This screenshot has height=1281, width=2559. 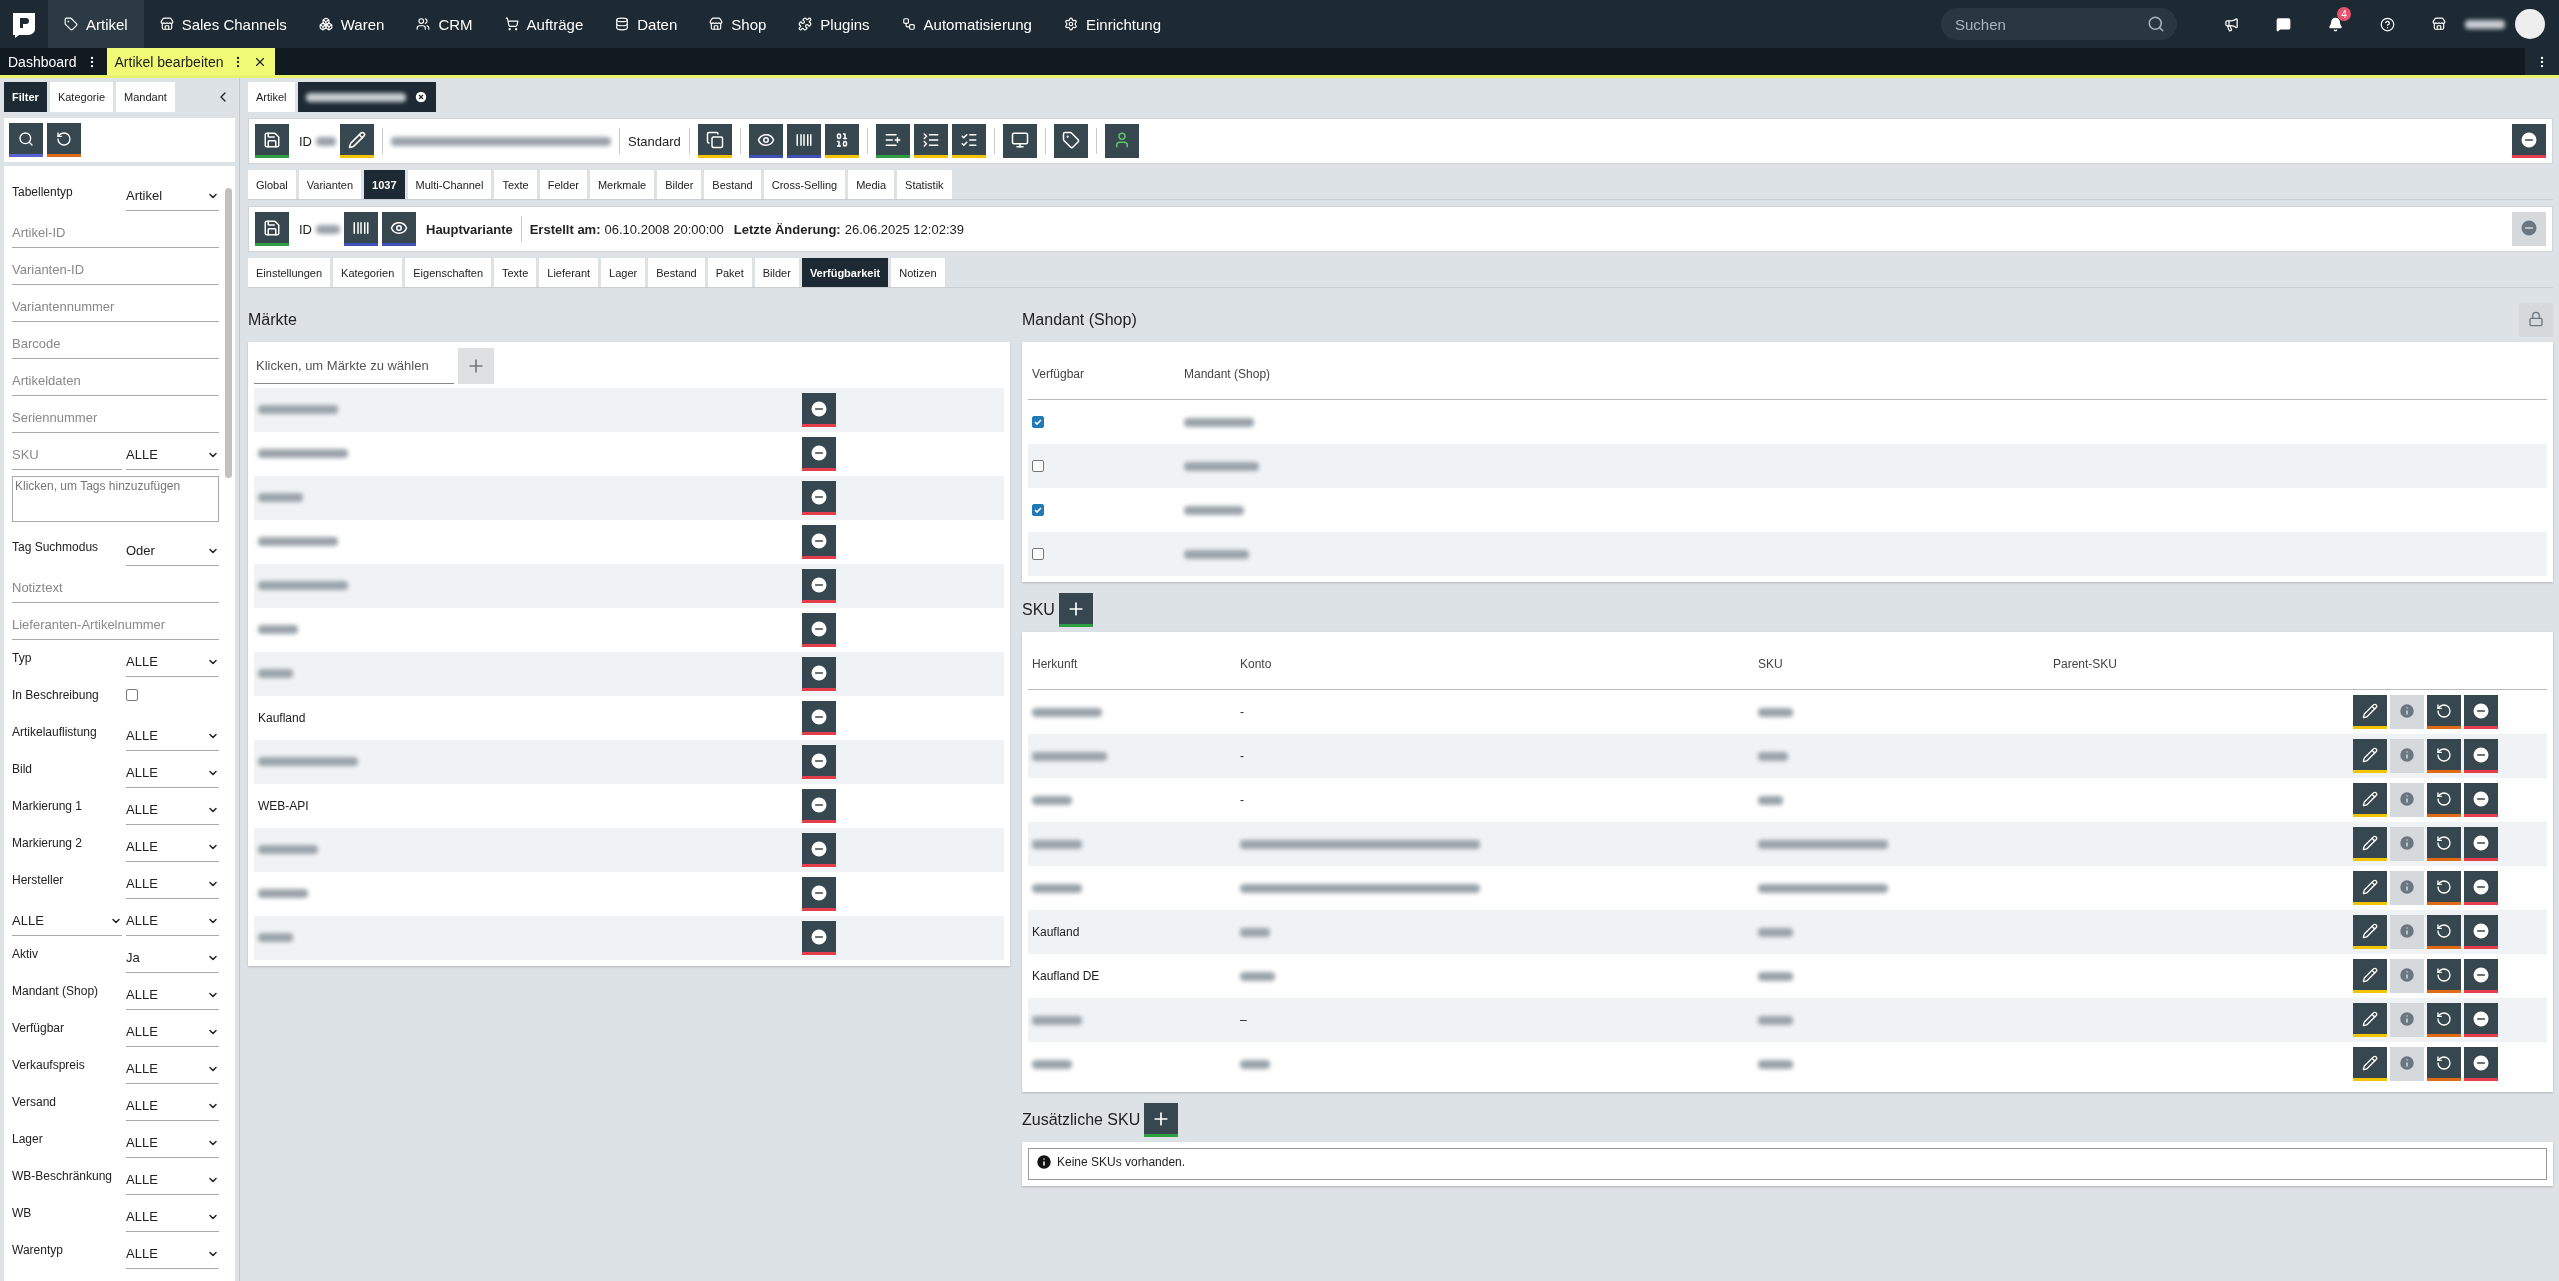 I want to click on article-tab: Media, so click(x=871, y=184).